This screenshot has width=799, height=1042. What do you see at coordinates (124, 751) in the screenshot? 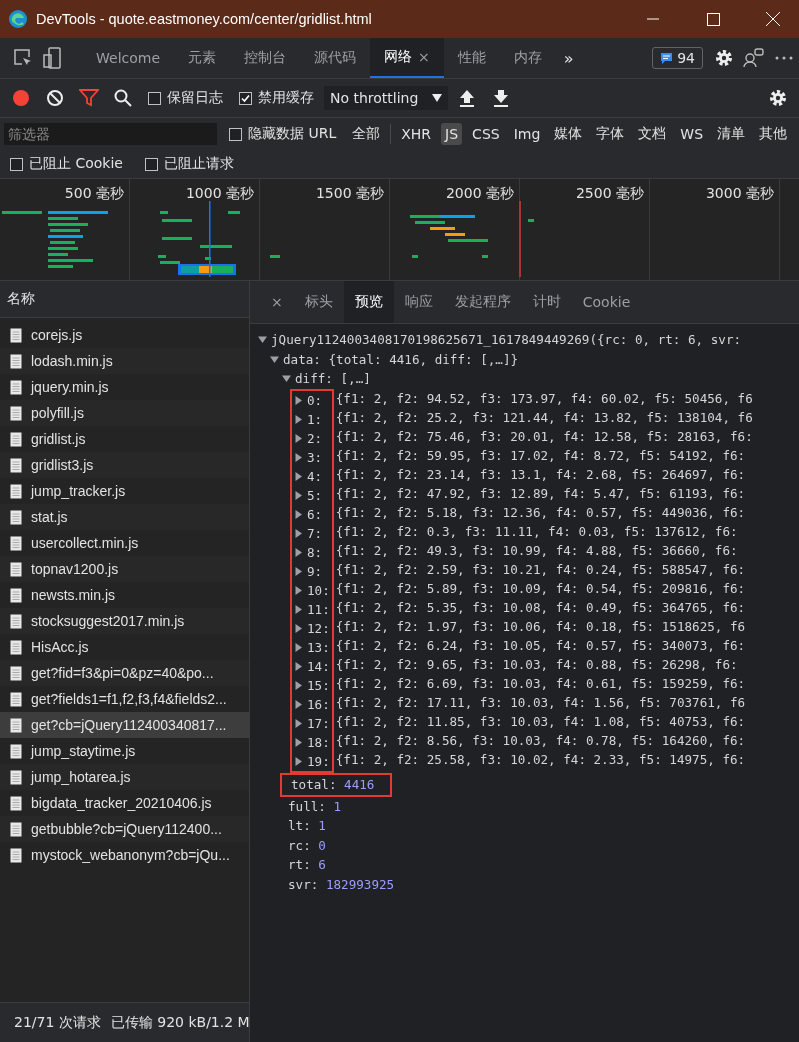
I see `request-row: jump_staytime.js` at bounding box center [124, 751].